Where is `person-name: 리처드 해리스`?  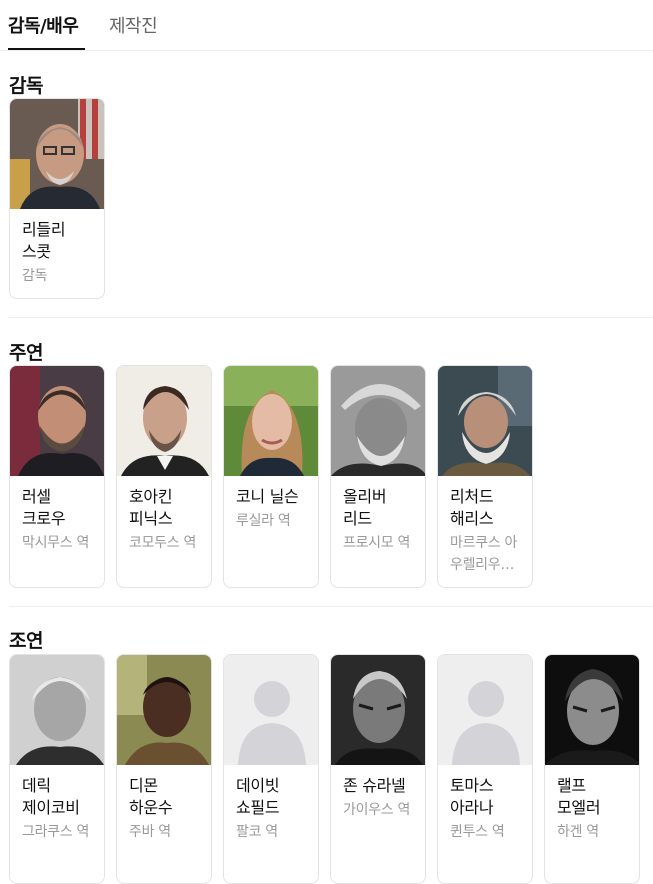 person-name: 리처드 해리스 is located at coordinates (472, 507).